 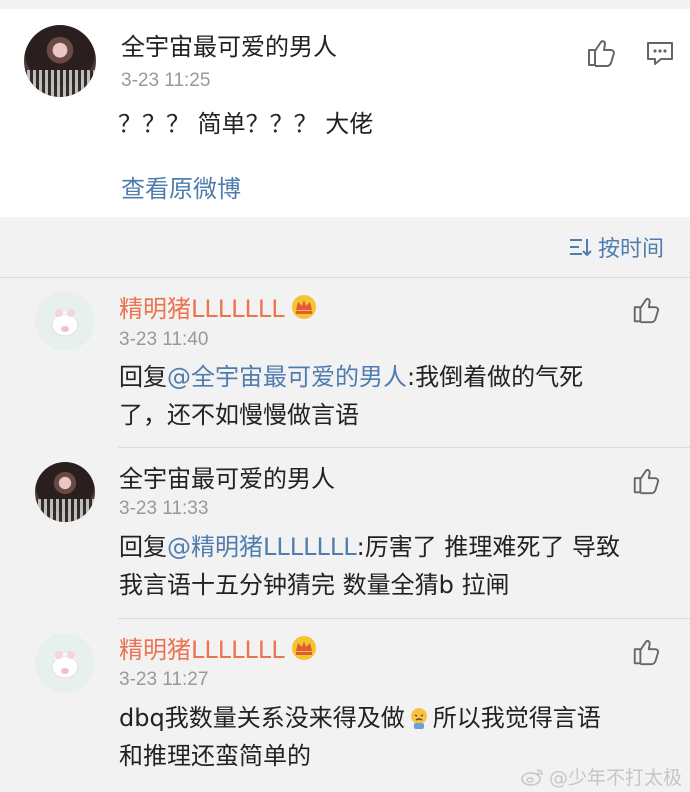 I want to click on commenter-name: 全宇宙最可爱的男人, so click(x=227, y=479).